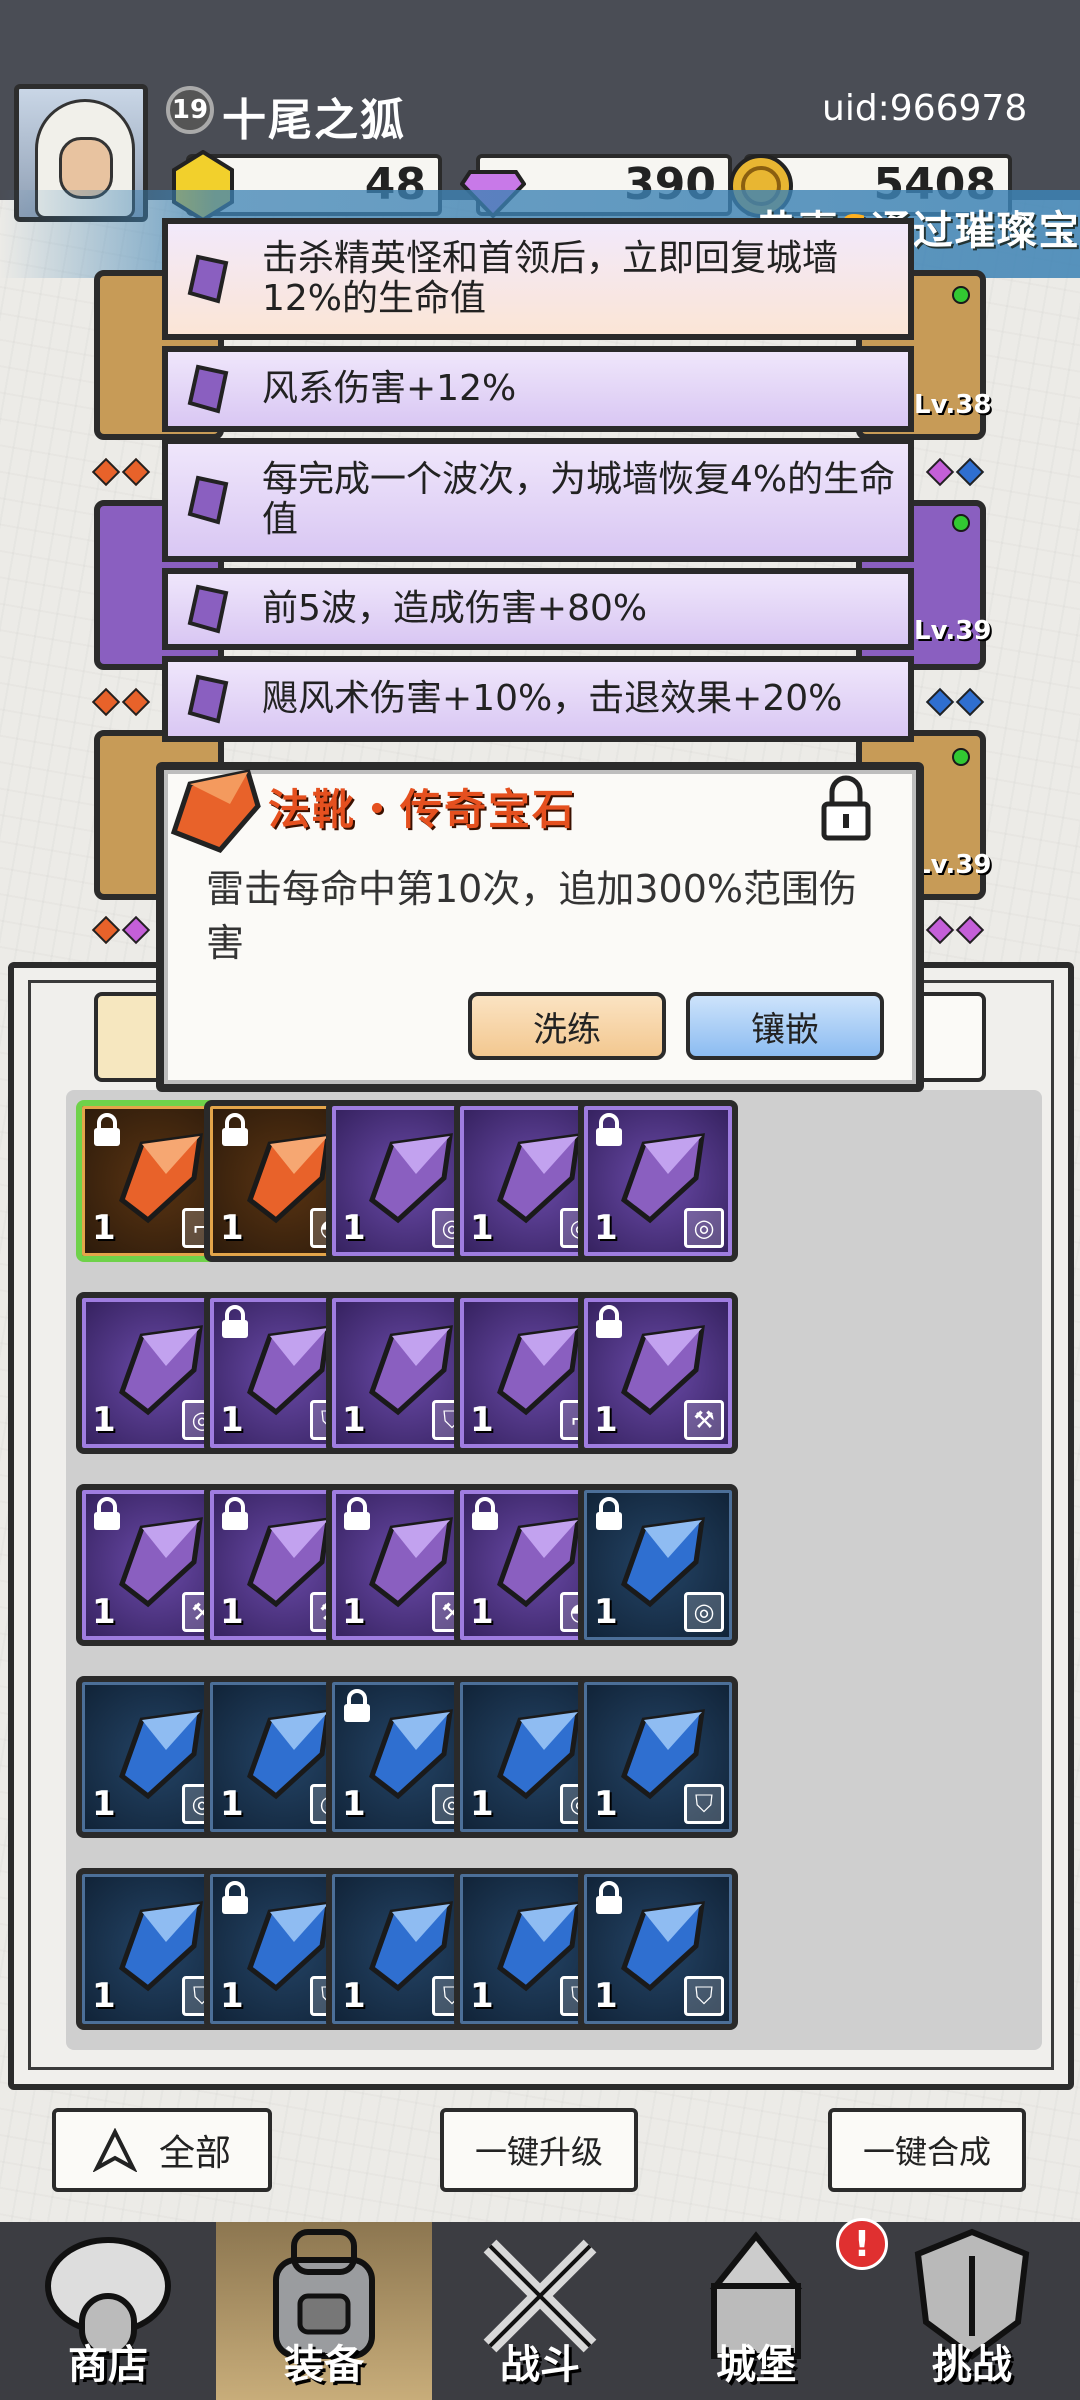  I want to click on affix-row: 前5波，造成伤害+80%, so click(538, 609).